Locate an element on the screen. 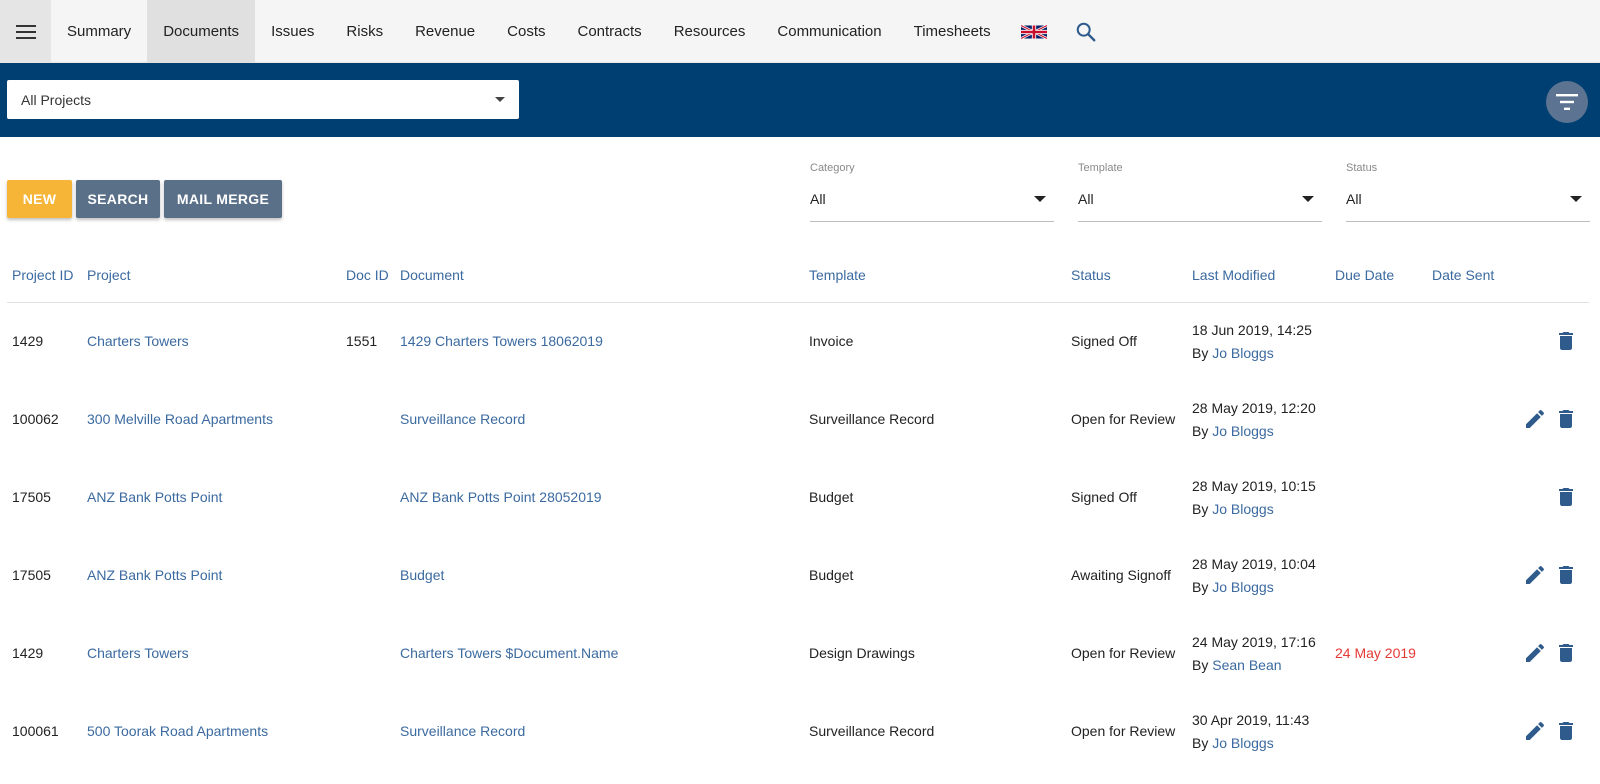 The image size is (1600, 784). status-filter: Status All is located at coordinates (1468, 191).